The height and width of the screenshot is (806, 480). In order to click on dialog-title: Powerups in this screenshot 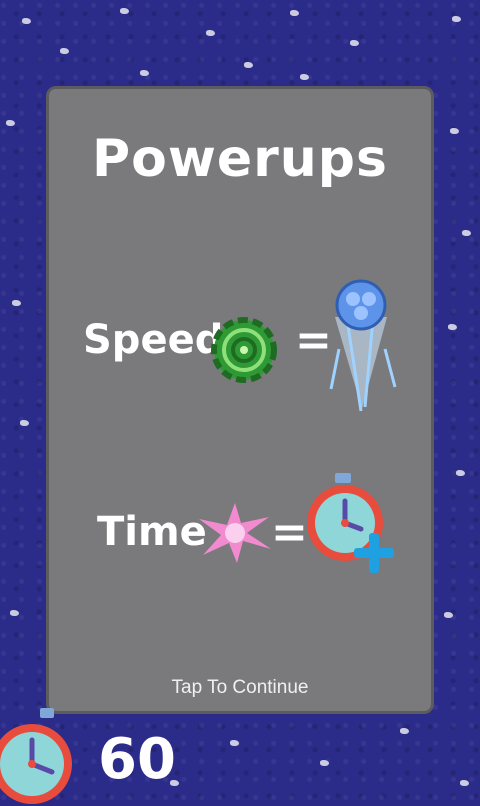, I will do `click(240, 159)`.